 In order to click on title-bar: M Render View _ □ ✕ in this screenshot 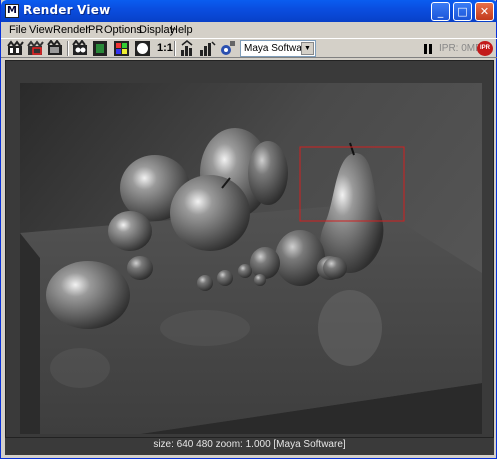, I will do `click(249, 11)`.